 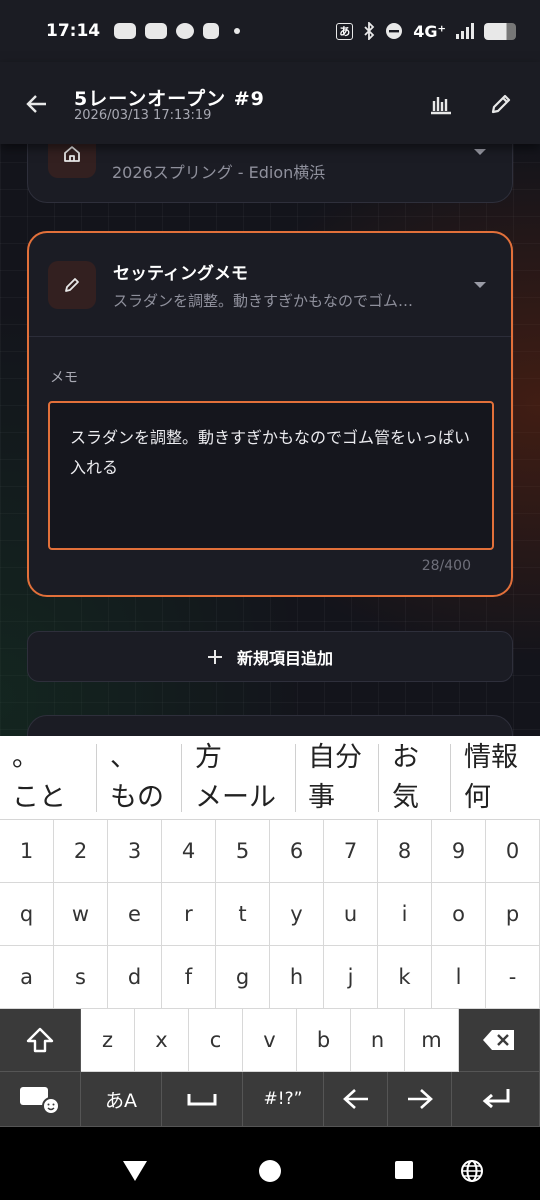 I want to click on key-s: s, so click(x=81, y=977).